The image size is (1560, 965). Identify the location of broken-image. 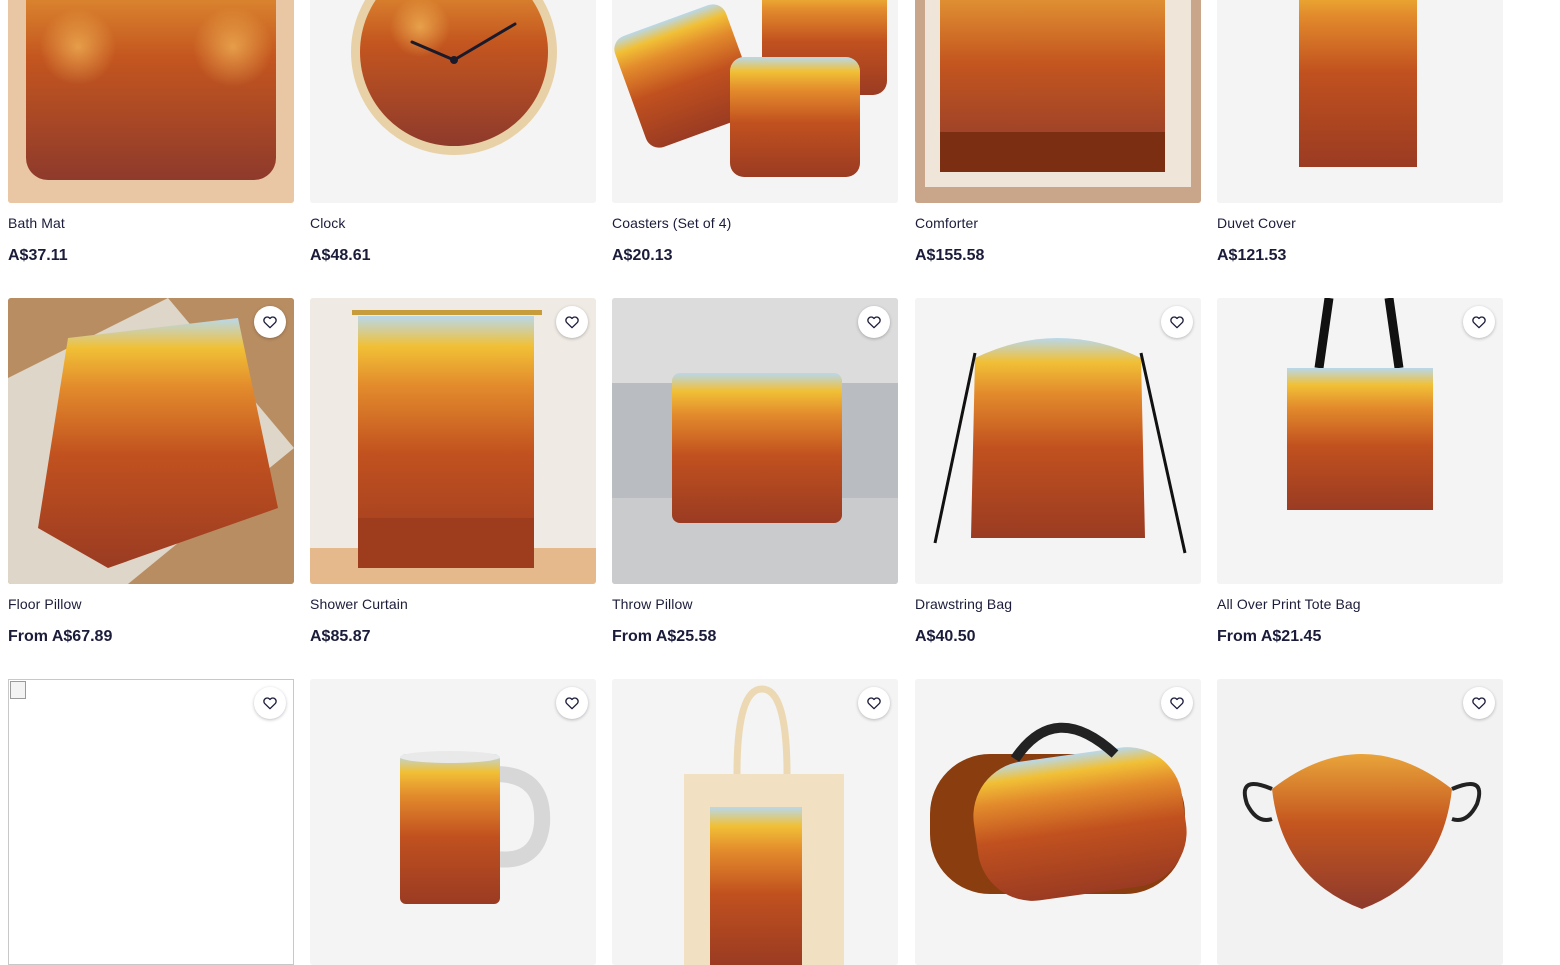
(151, 822).